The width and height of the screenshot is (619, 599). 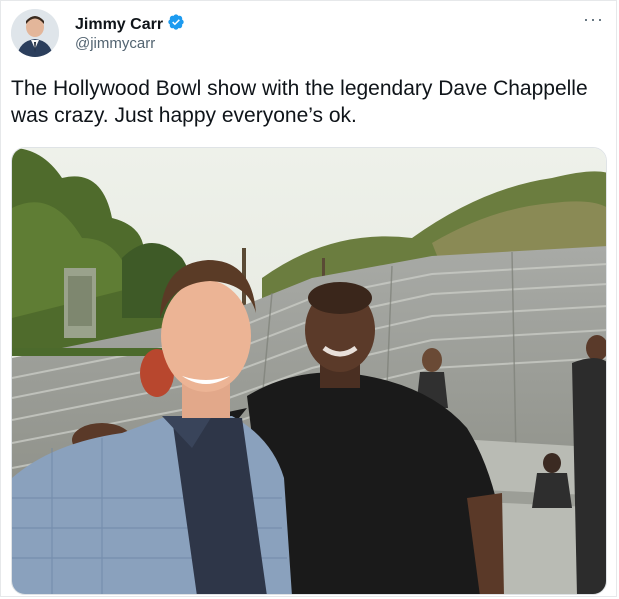 I want to click on author-avatar, so click(x=35, y=33).